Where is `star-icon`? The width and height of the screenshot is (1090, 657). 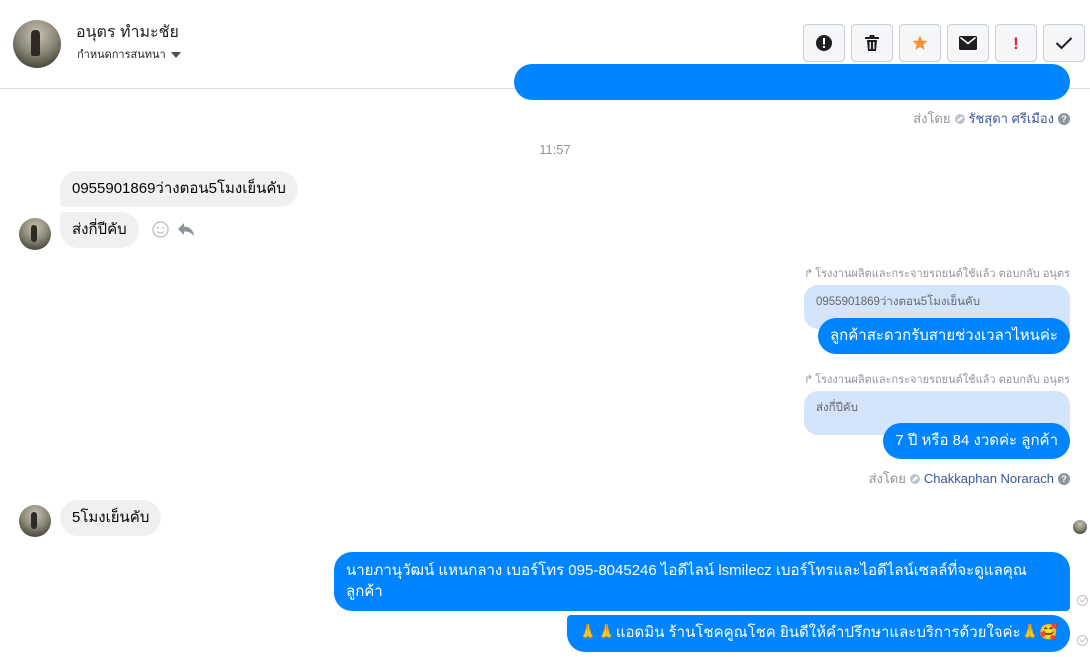
star-icon is located at coordinates (920, 42).